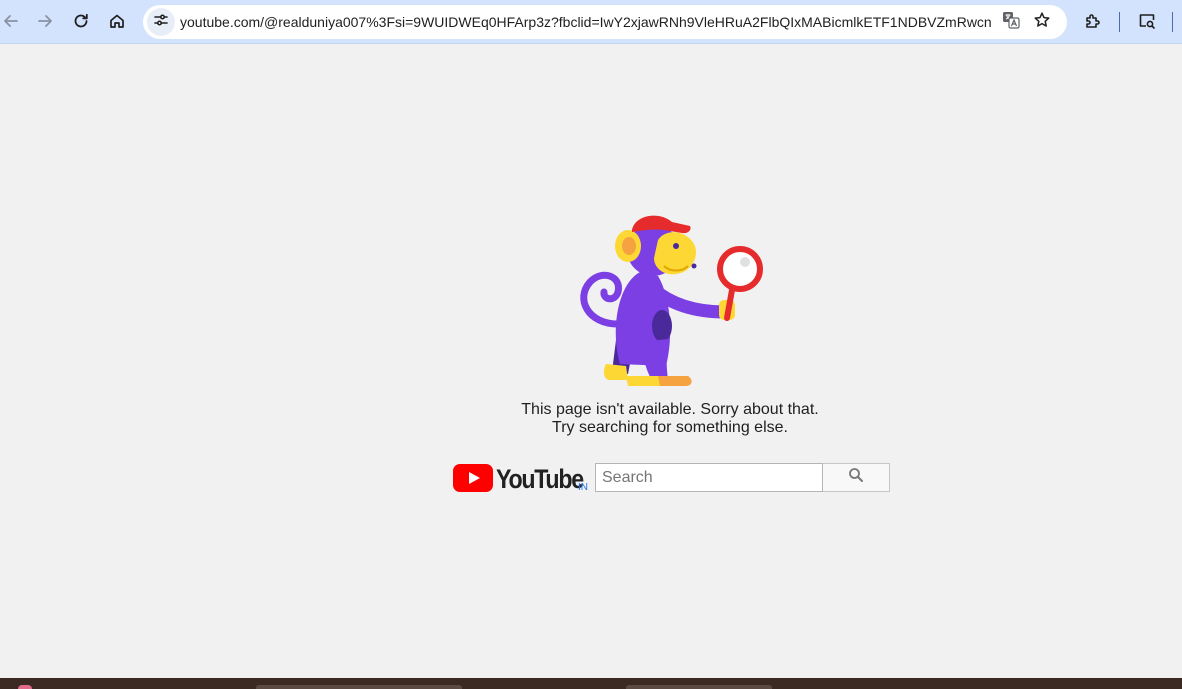 This screenshot has width=1182, height=689. What do you see at coordinates (583, 487) in the screenshot?
I see `country-code: IN` at bounding box center [583, 487].